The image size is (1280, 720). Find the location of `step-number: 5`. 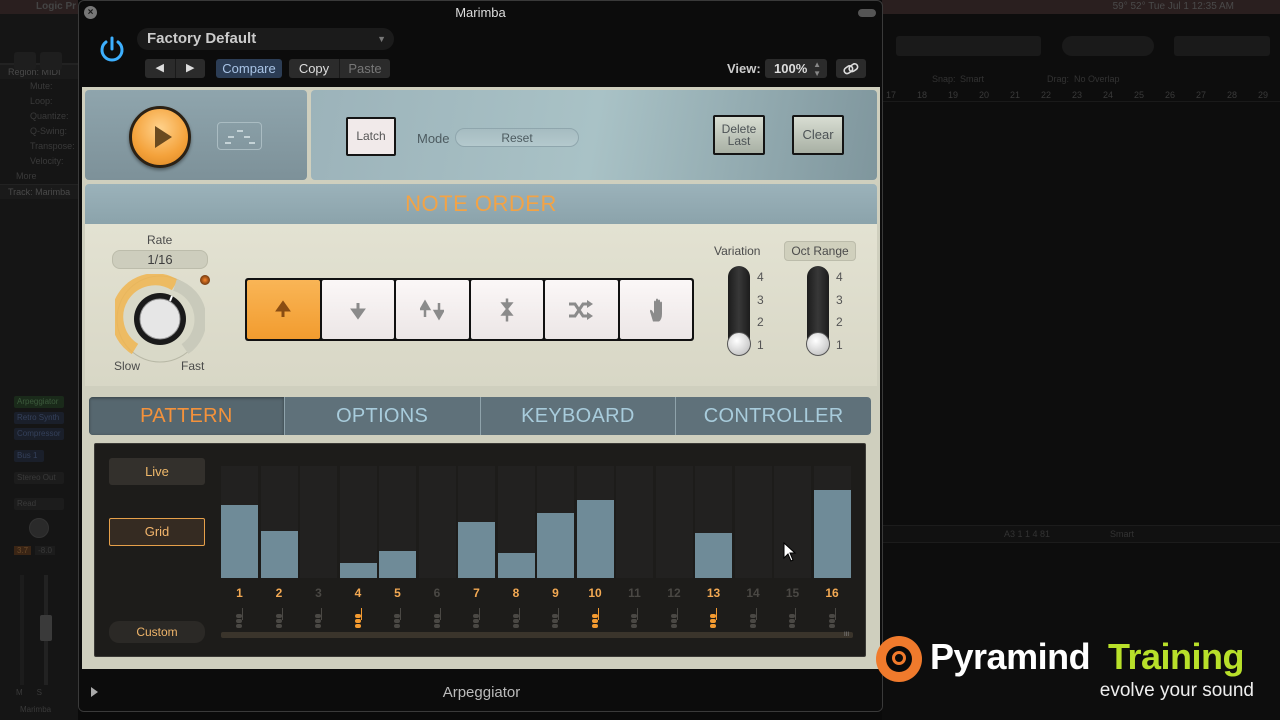

step-number: 5 is located at coordinates (397, 593).